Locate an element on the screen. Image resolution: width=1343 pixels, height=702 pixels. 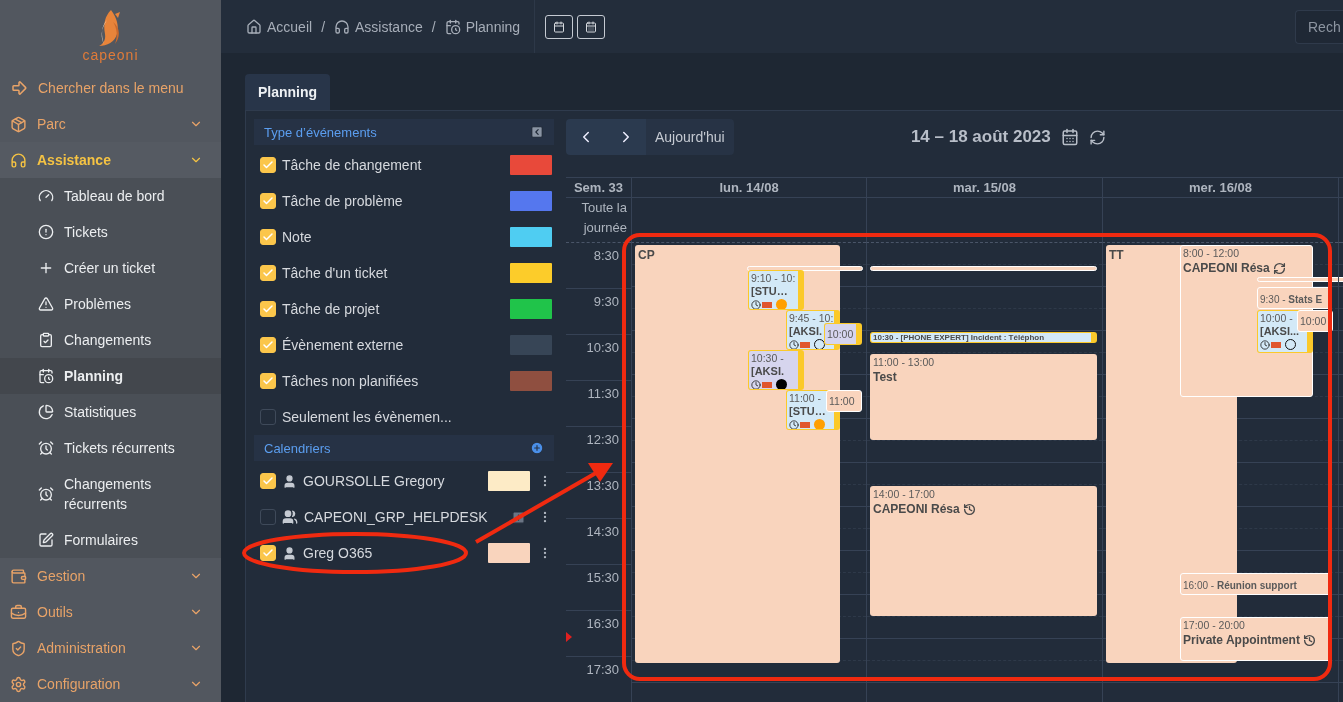
filter-label: Tâche d'un ticket is located at coordinates (335, 273).